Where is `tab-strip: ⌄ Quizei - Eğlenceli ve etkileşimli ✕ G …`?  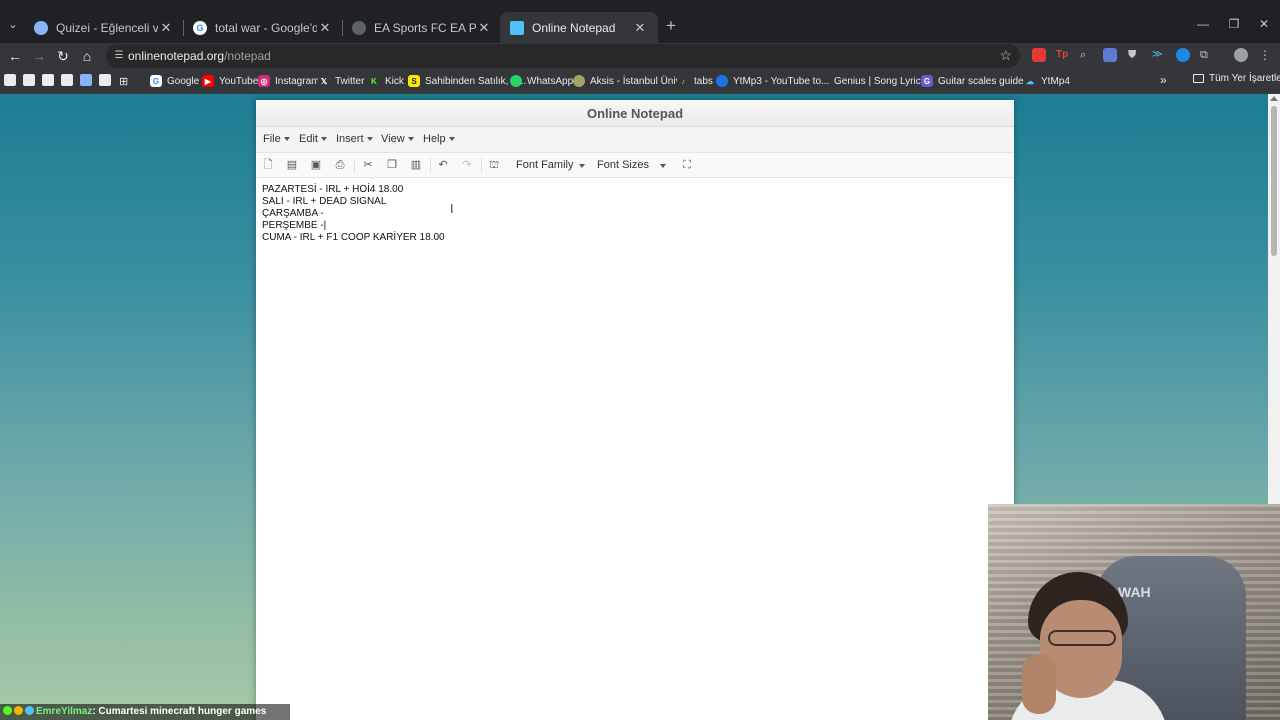 tab-strip: ⌄ Quizei - Eğlenceli ve etkileşimli ✕ G … is located at coordinates (640, 21).